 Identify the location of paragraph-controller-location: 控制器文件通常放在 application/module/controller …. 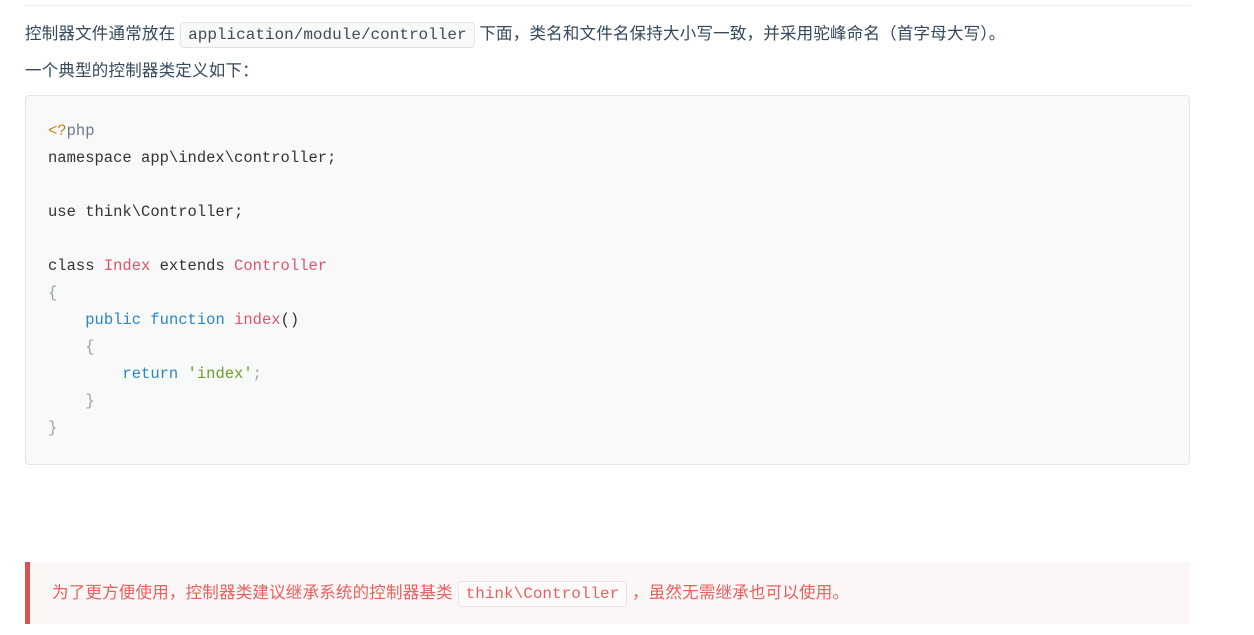
(607, 34).